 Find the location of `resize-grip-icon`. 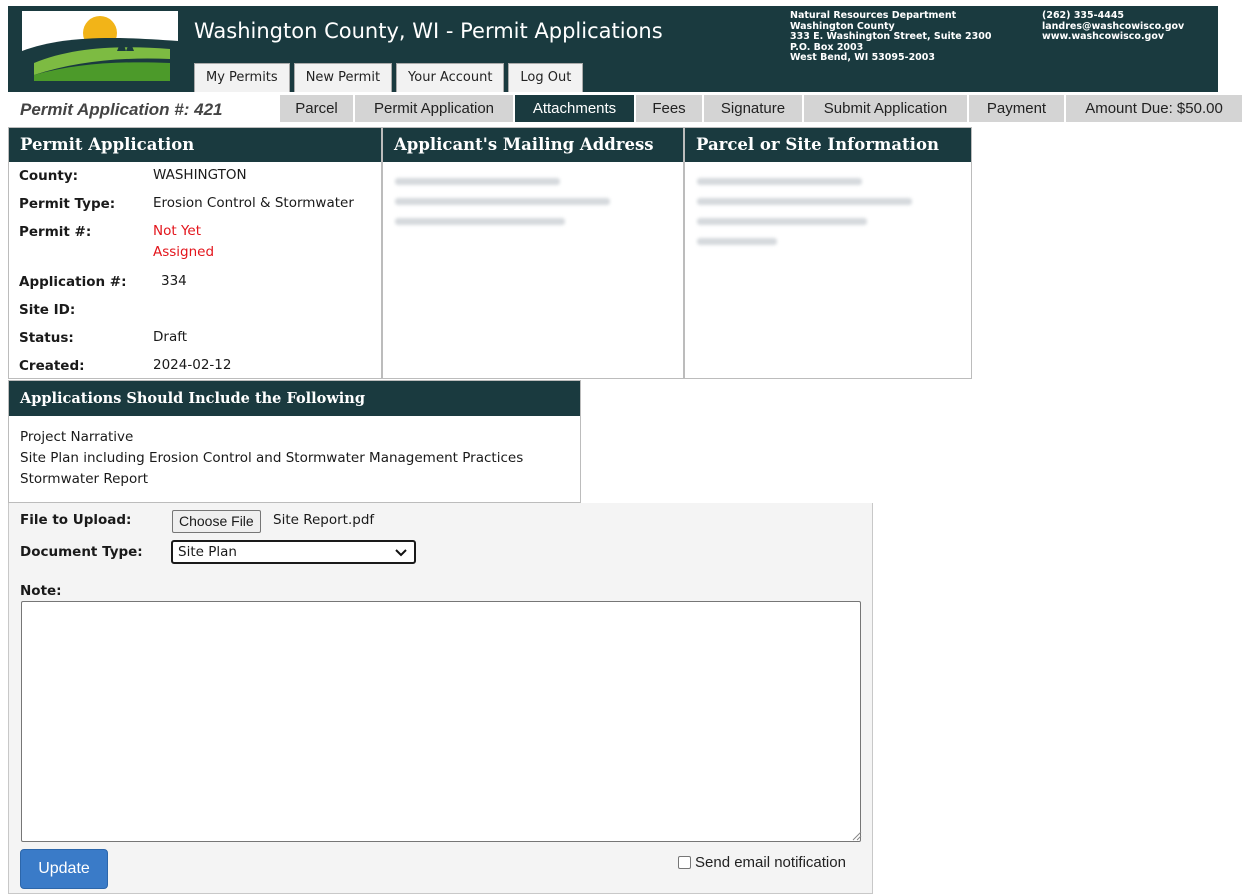

resize-grip-icon is located at coordinates (857, 836).